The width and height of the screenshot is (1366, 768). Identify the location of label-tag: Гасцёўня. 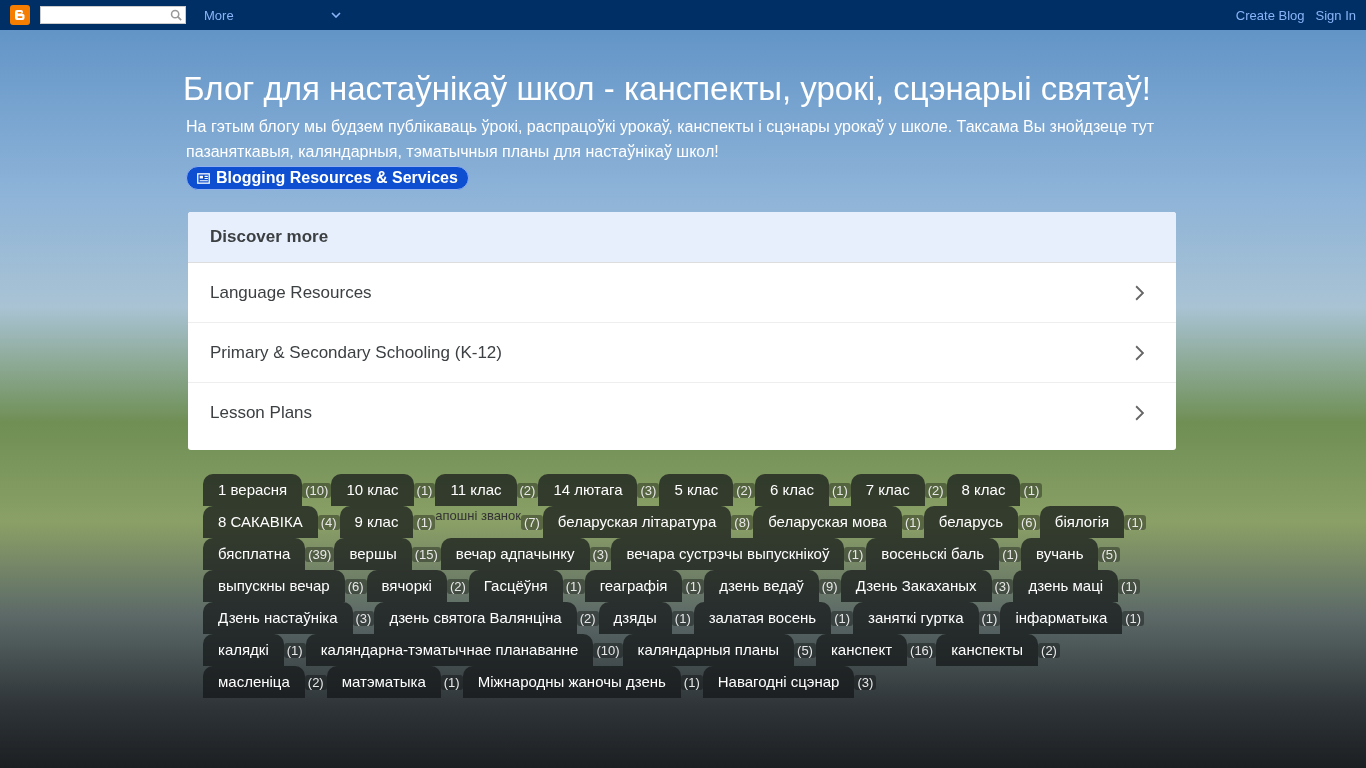
(515, 586).